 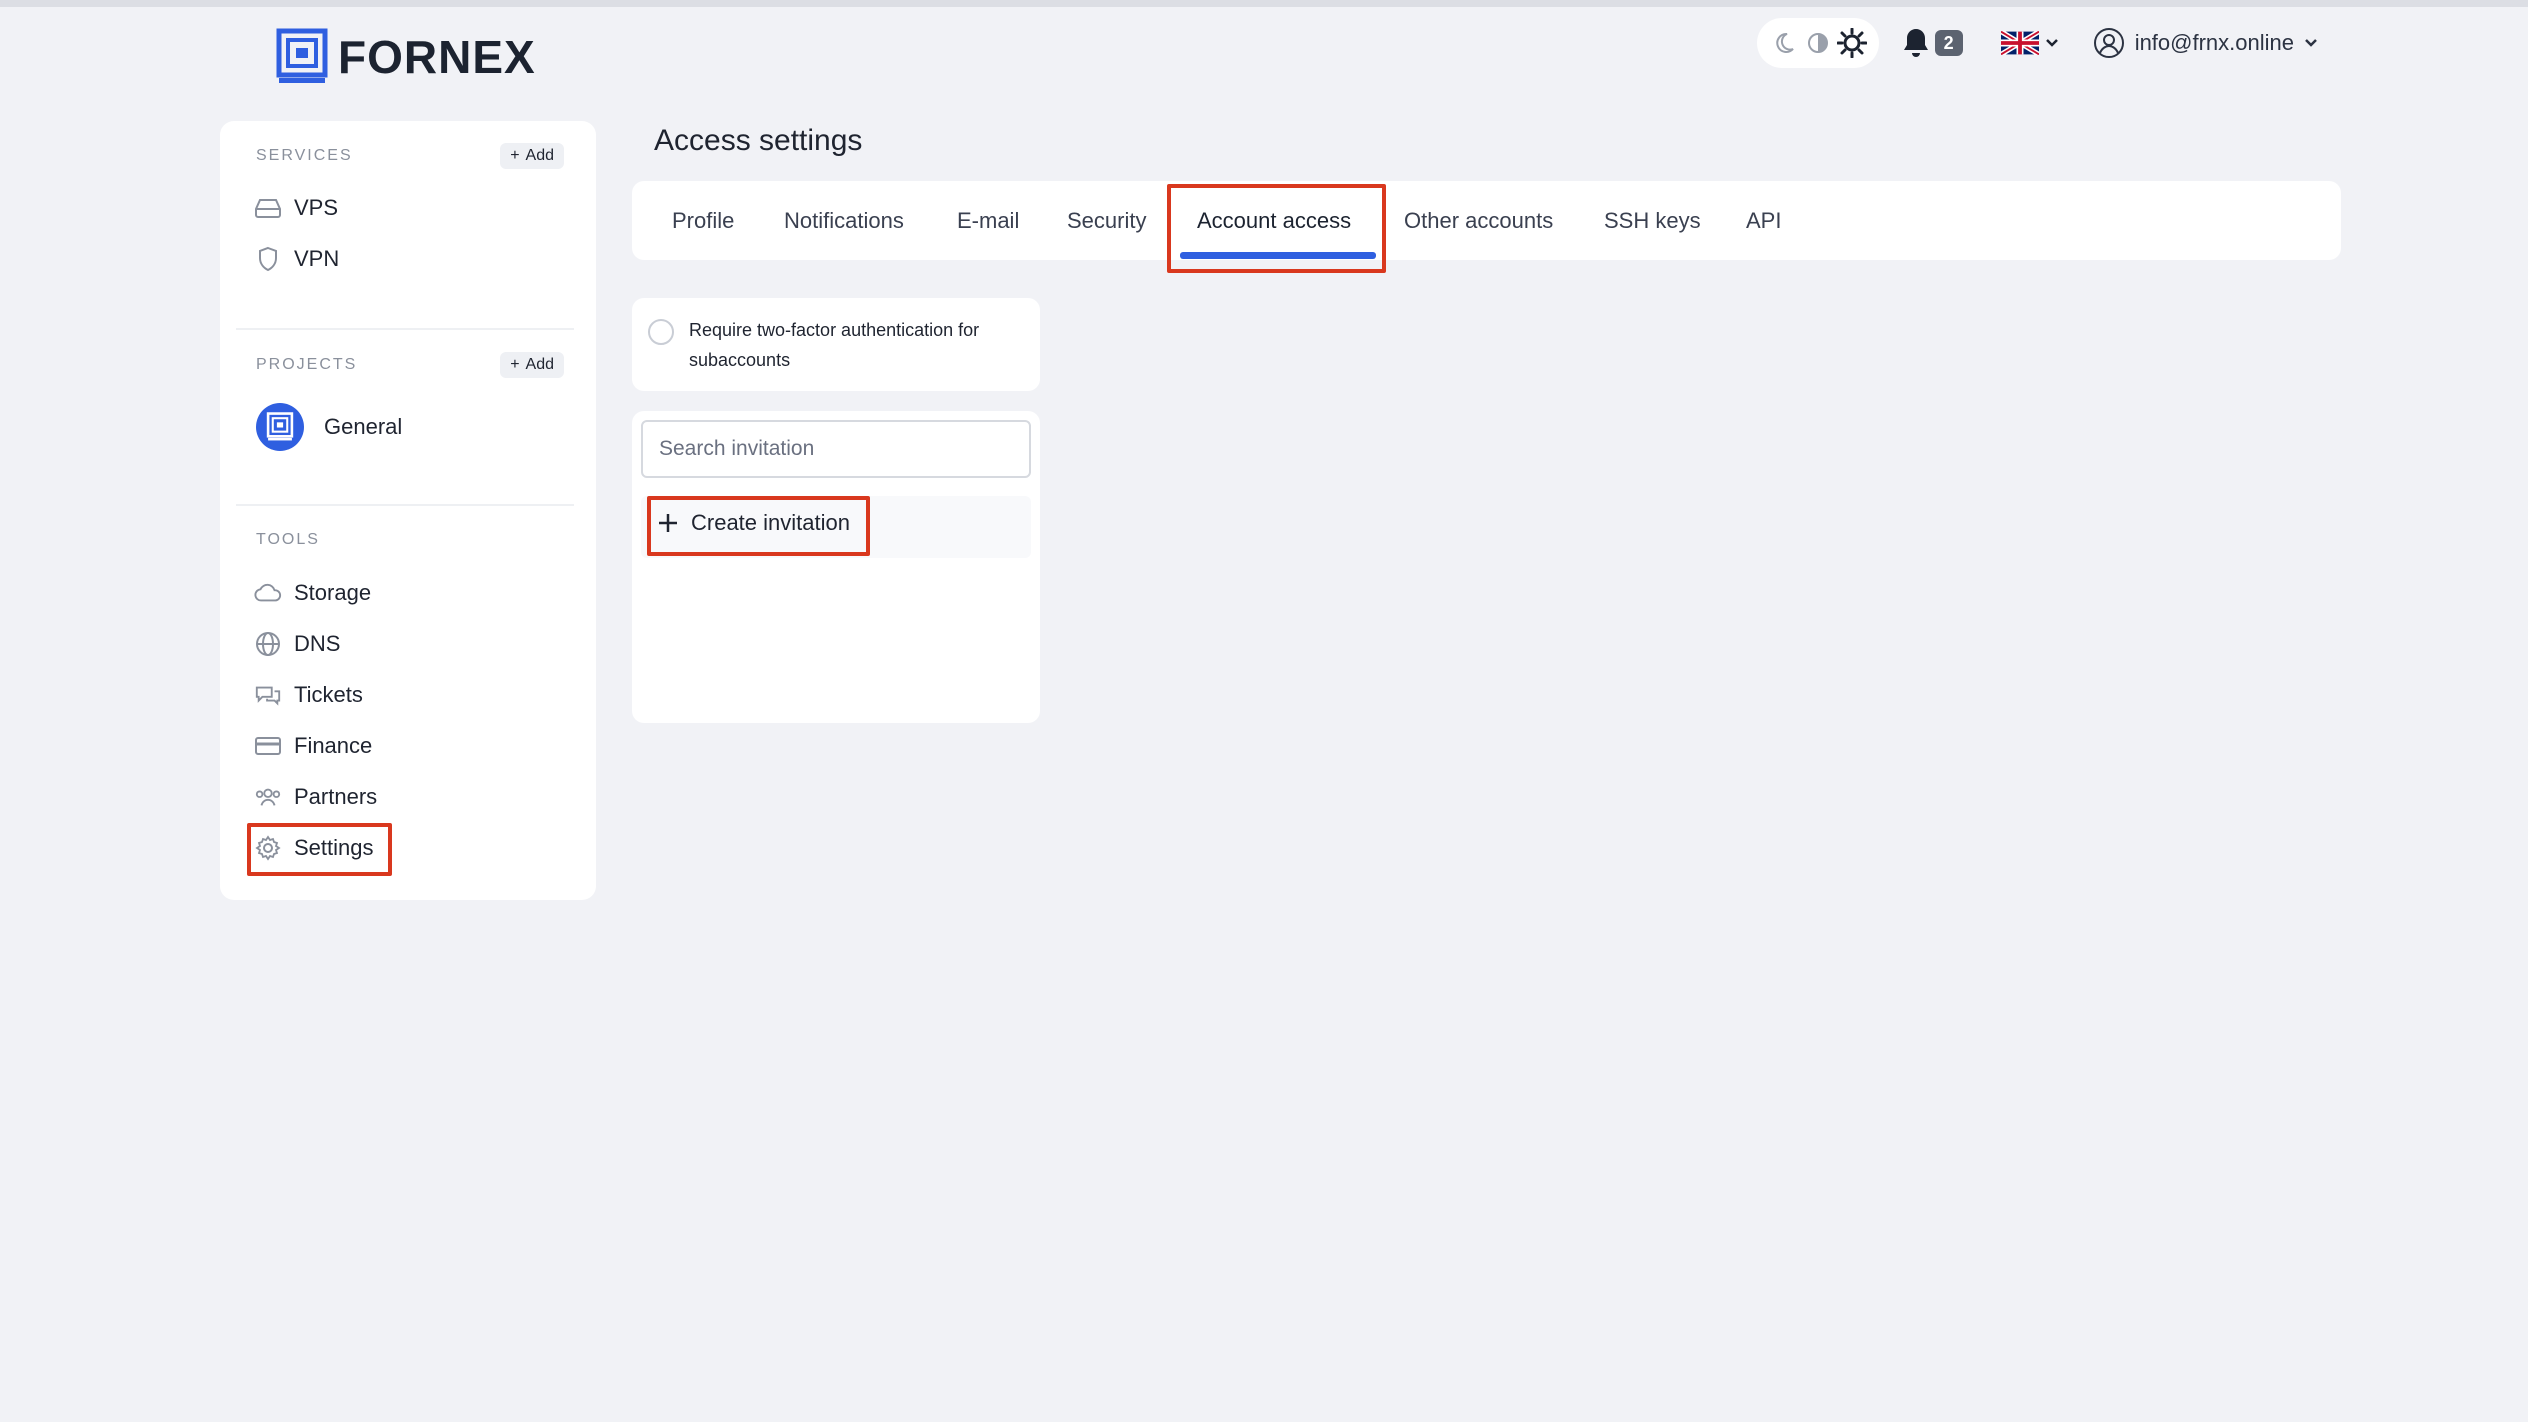 I want to click on page-title: Access settings, so click(x=758, y=140).